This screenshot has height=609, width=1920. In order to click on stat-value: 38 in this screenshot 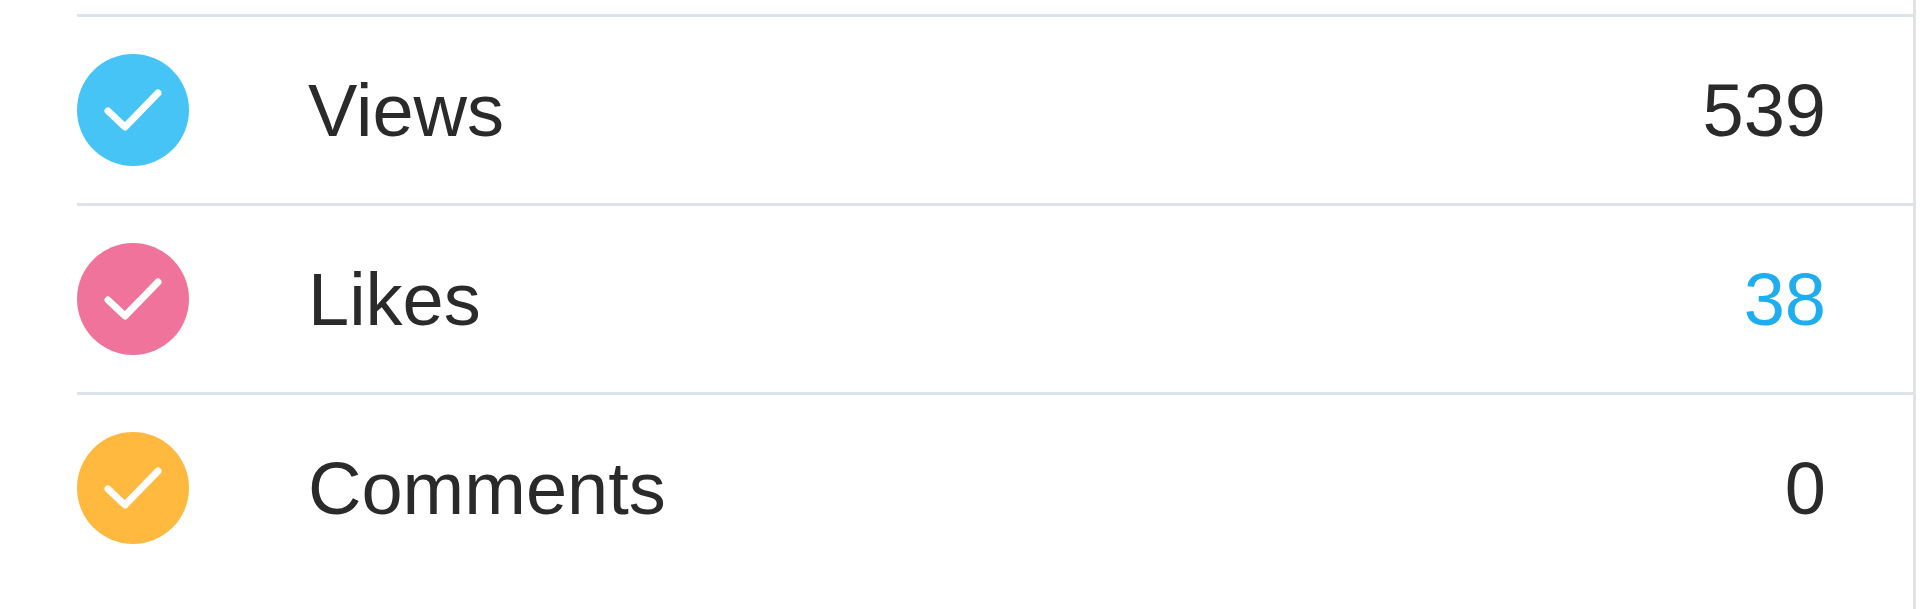, I will do `click(1784, 299)`.